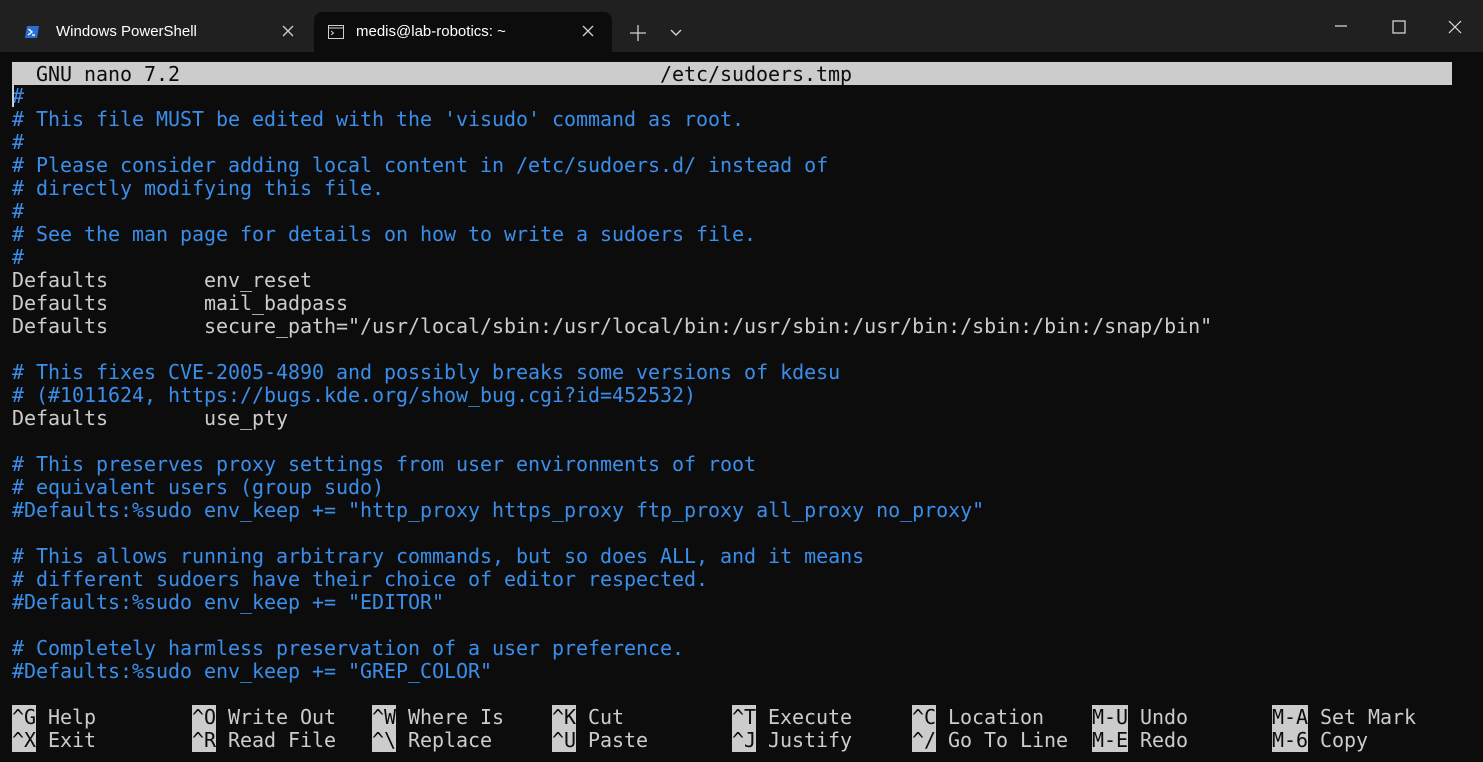  I want to click on shortcut-key: ^/, so click(924, 740).